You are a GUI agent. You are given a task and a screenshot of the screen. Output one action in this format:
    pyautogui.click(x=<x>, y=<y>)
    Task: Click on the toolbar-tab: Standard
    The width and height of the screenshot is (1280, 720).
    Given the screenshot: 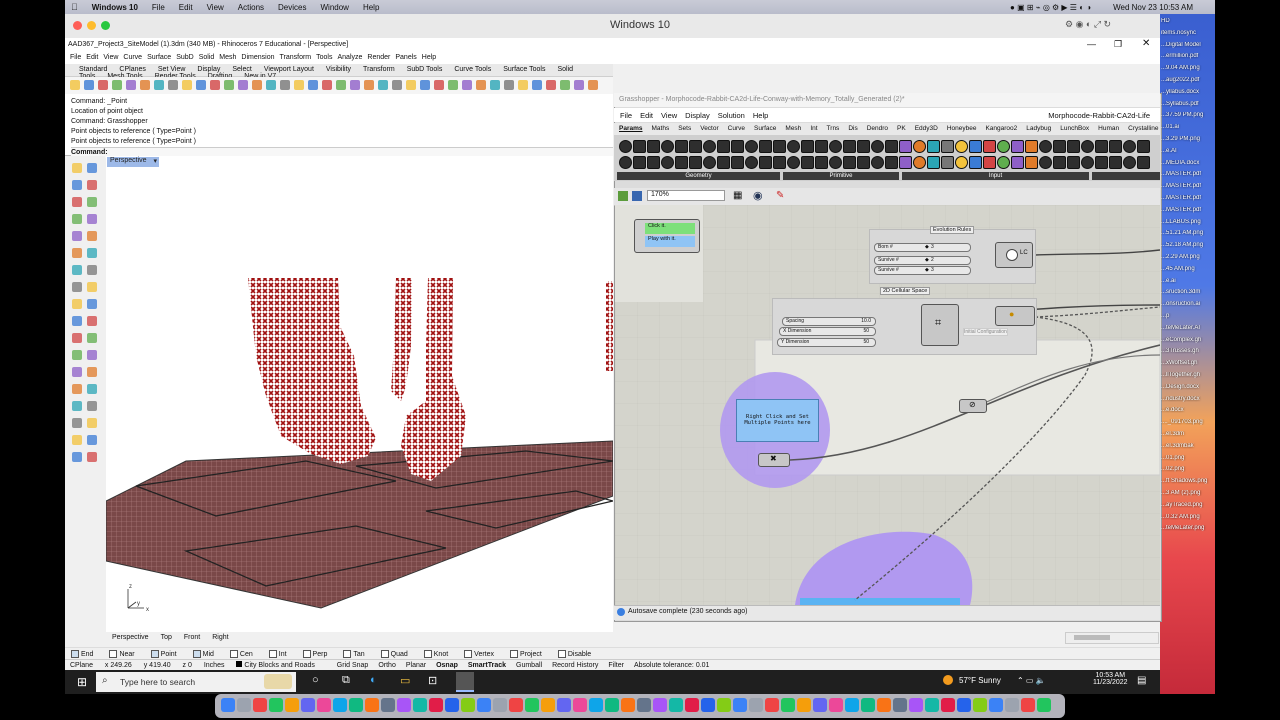 What is the action you would take?
    pyautogui.click(x=93, y=69)
    